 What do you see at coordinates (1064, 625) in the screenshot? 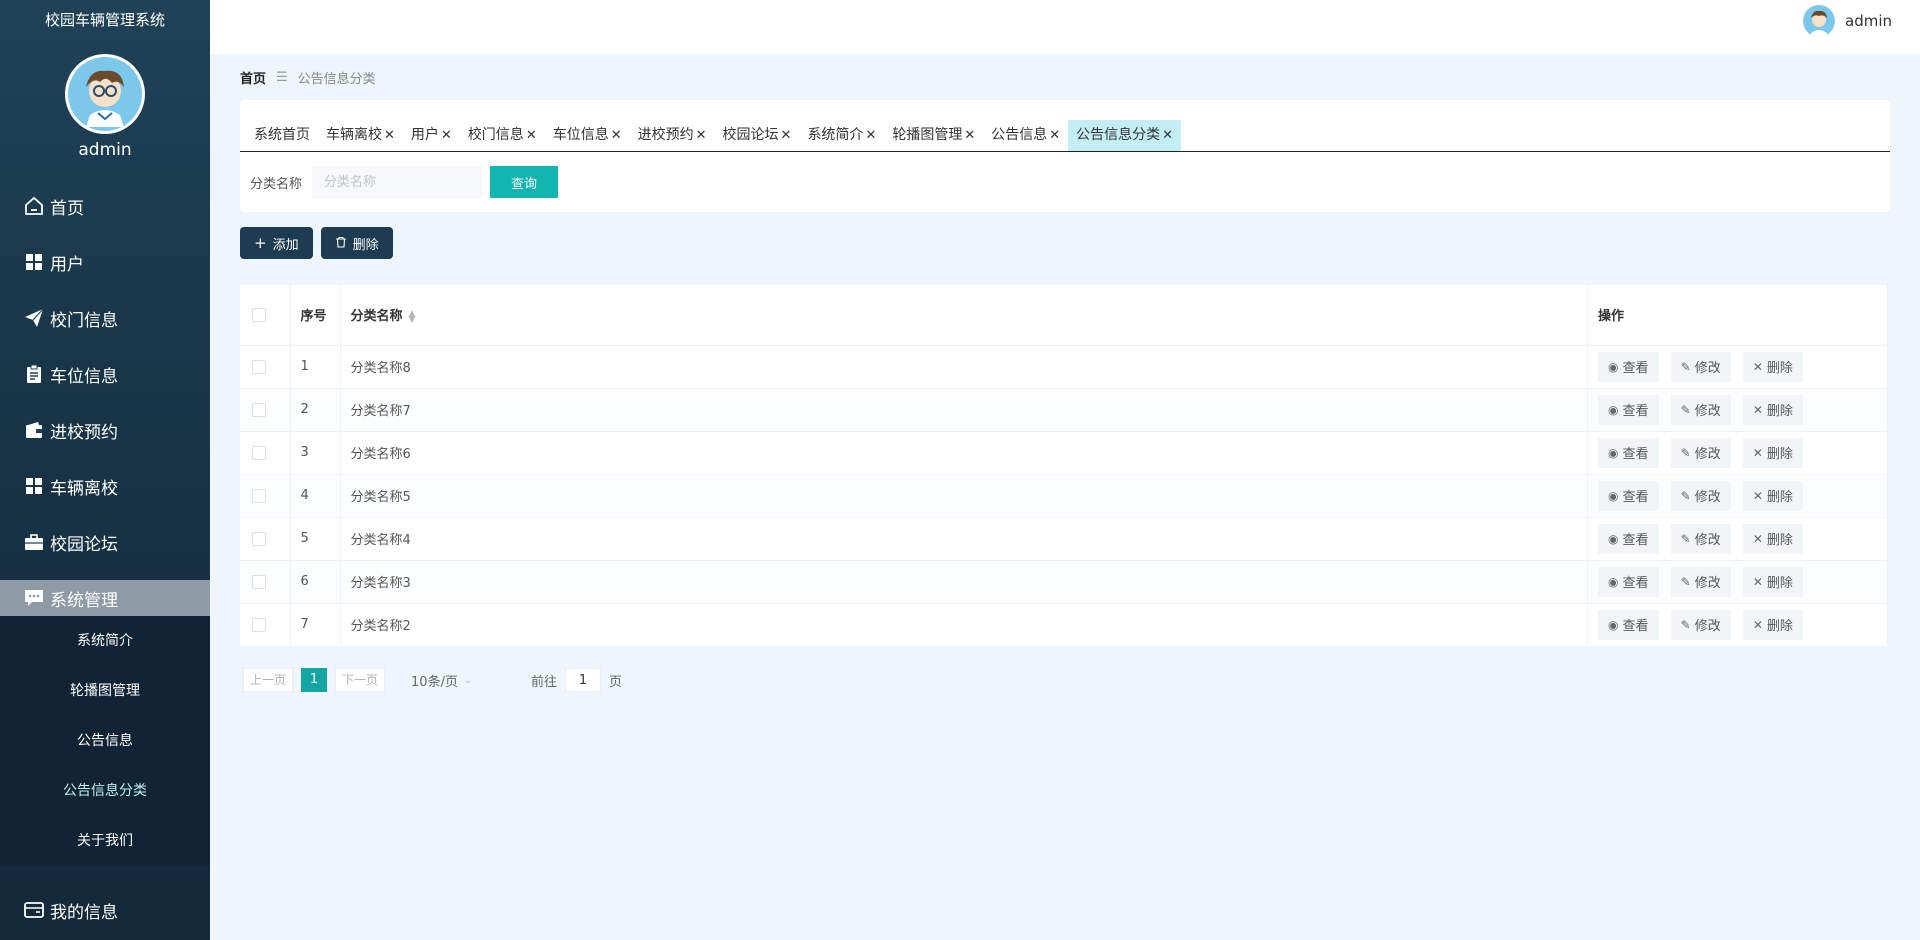
I see `table-row: 7 分类名称2 ◉ 查看 ✎ 修改 ✕ 删除` at bounding box center [1064, 625].